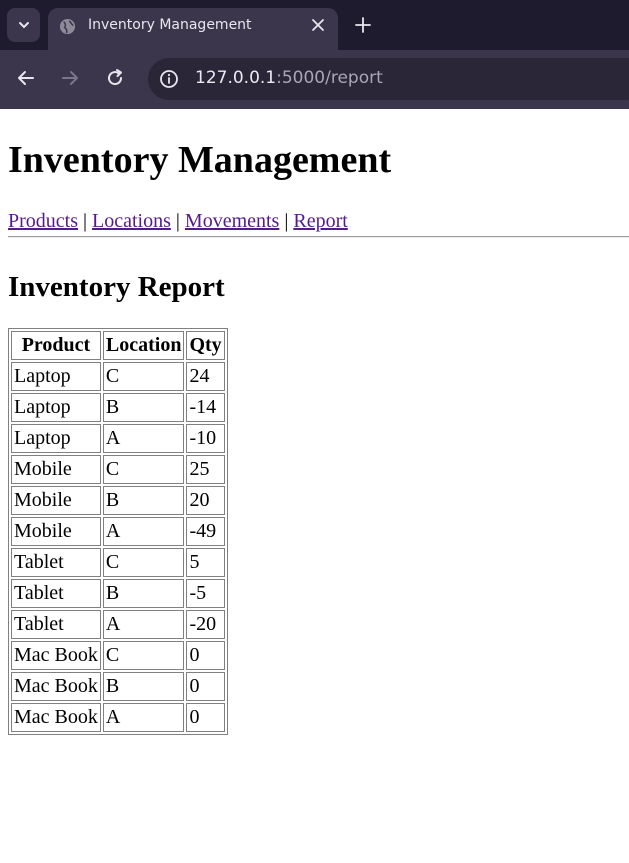 This screenshot has height=863, width=629. Describe the element at coordinates (318, 25) in the screenshot. I see `close-icon` at that location.